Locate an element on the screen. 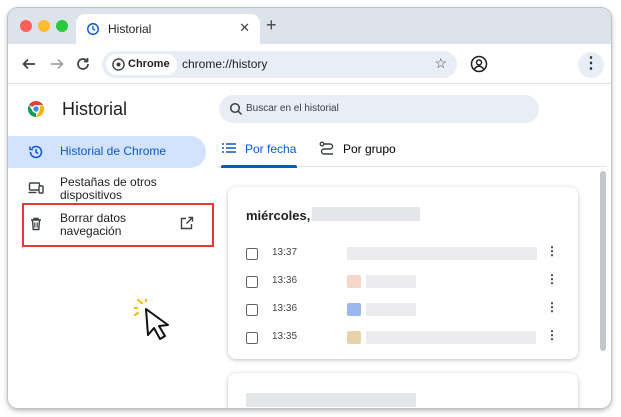 This screenshot has height=417, width=621. history-entry: 13:35 ⋮ is located at coordinates (403, 339).